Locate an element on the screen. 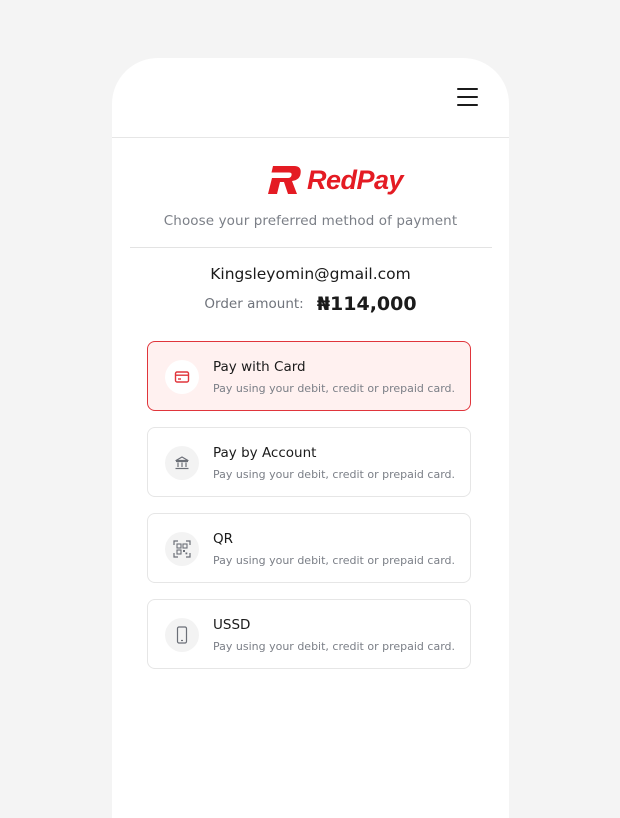  customer-email: Kingsleyomin@gmail.com is located at coordinates (310, 274).